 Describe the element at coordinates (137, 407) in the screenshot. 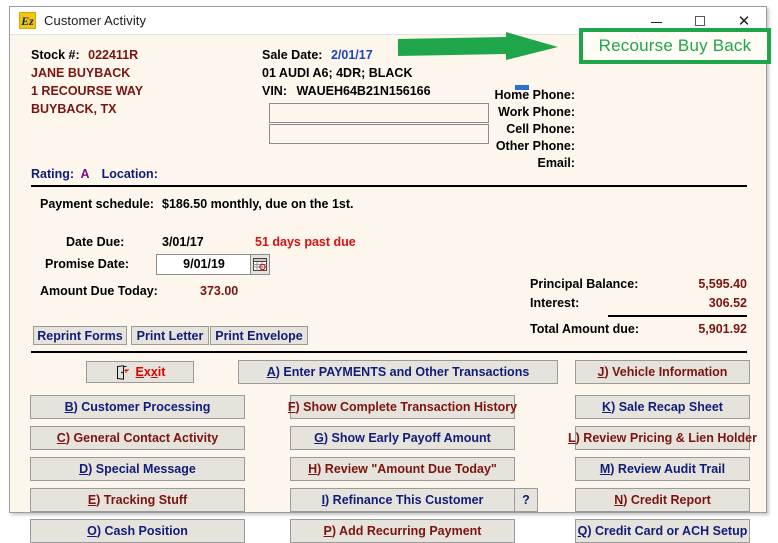

I see `customer-processing-button: B) Customer Processing` at that location.